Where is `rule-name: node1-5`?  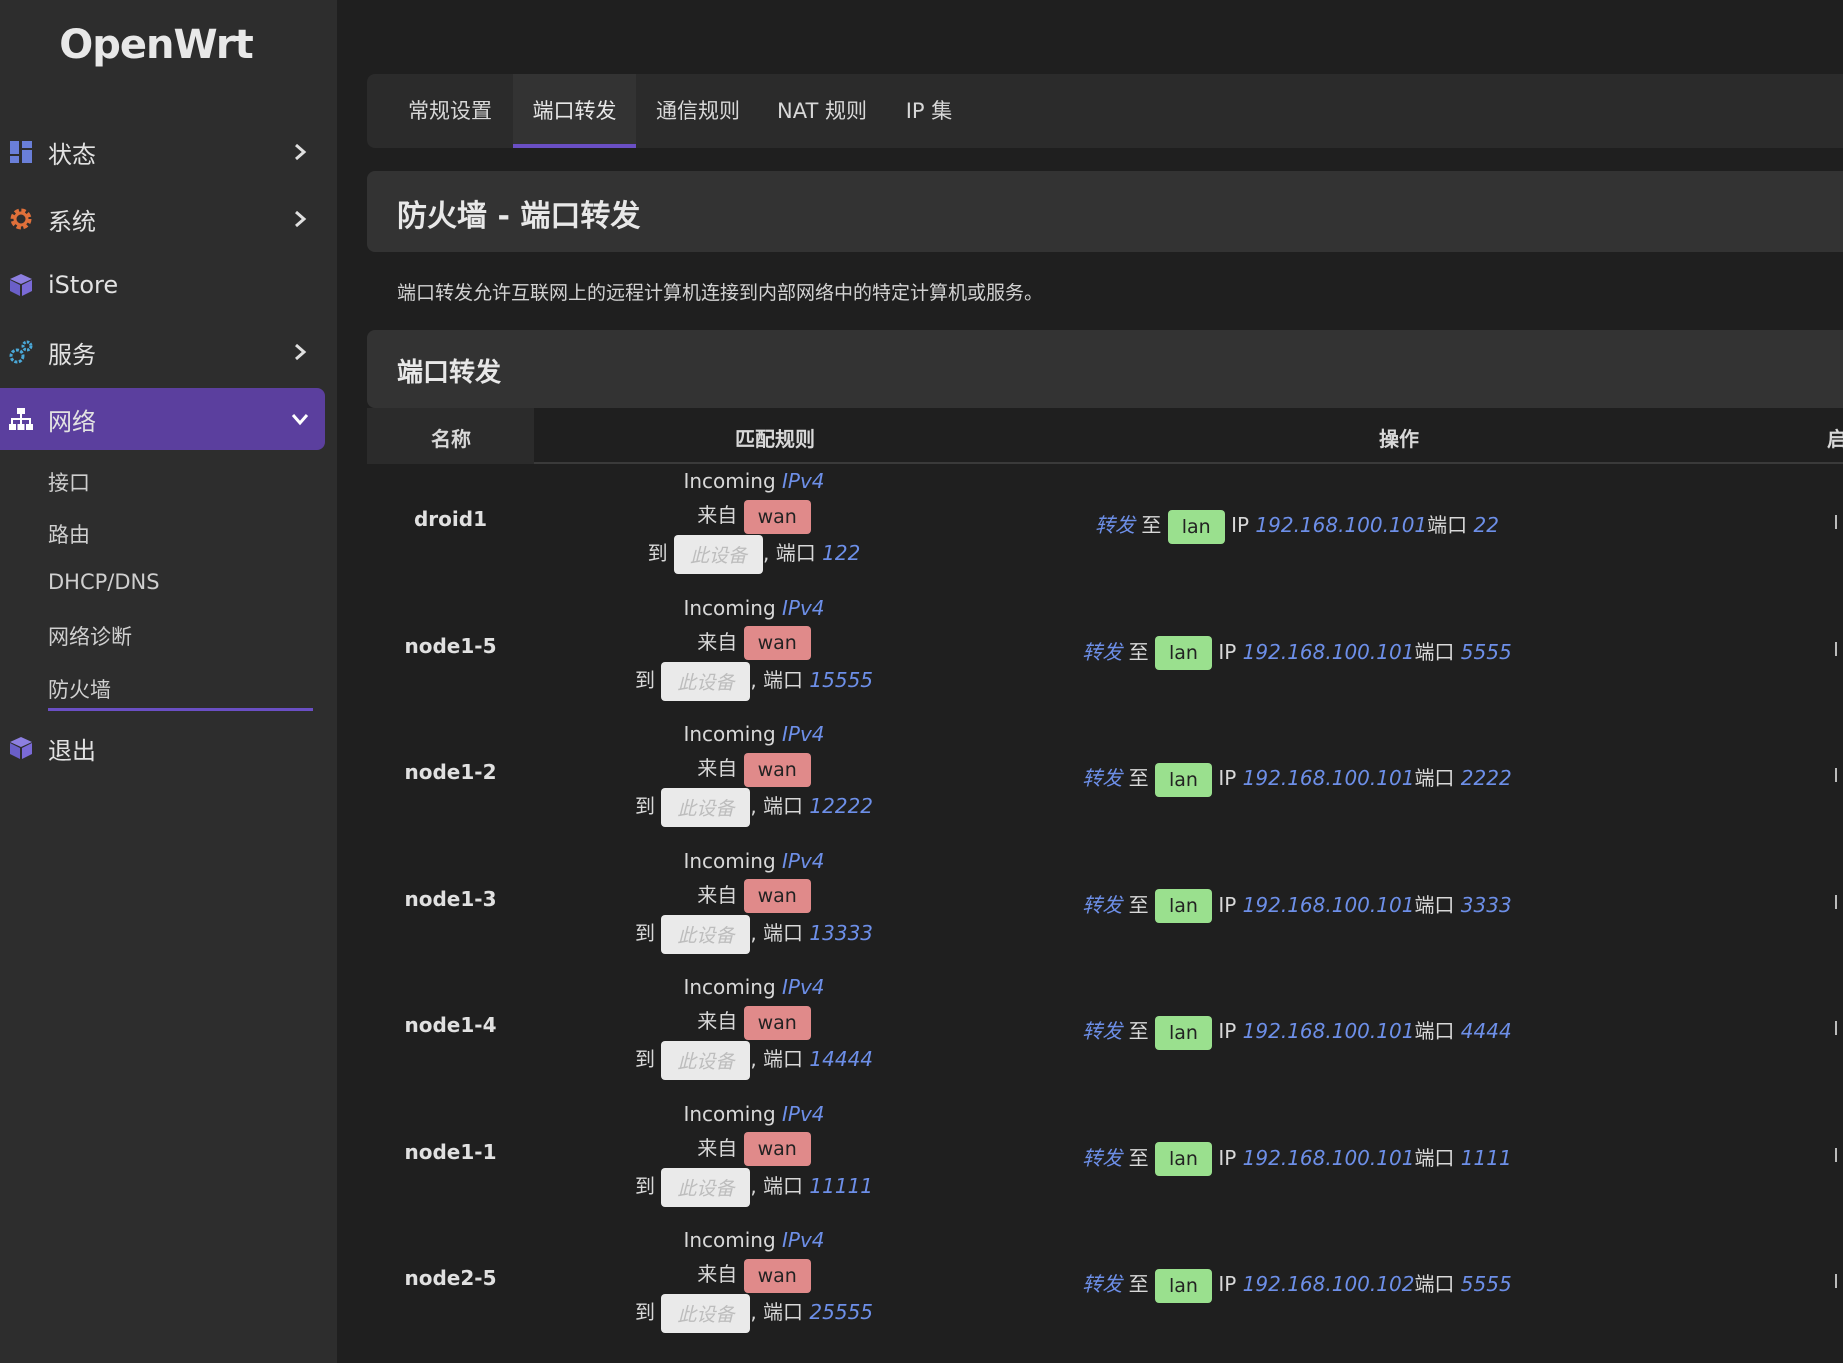 rule-name: node1-5 is located at coordinates (450, 646).